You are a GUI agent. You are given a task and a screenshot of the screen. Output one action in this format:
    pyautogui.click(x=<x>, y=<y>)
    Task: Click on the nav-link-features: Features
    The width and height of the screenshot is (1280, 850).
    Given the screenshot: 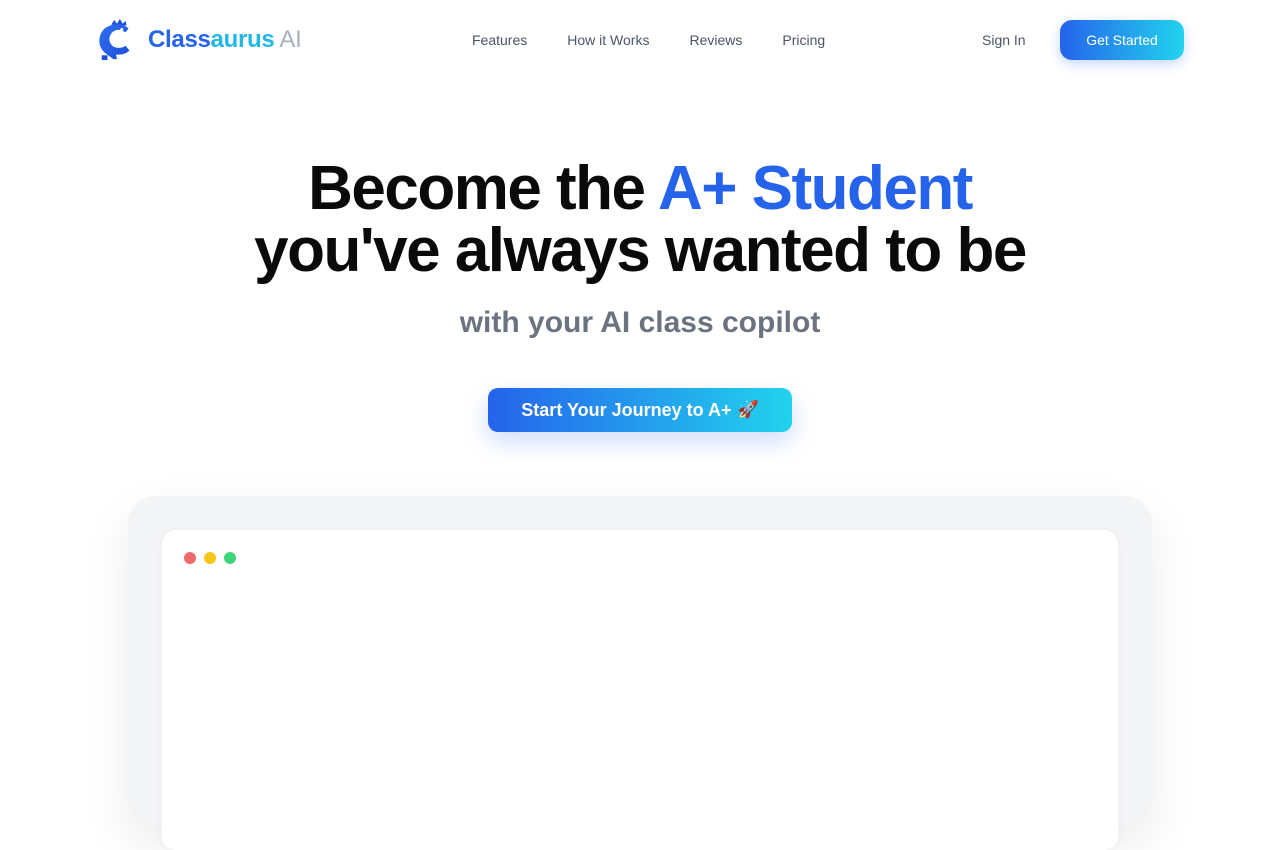 What is the action you would take?
    pyautogui.click(x=499, y=40)
    